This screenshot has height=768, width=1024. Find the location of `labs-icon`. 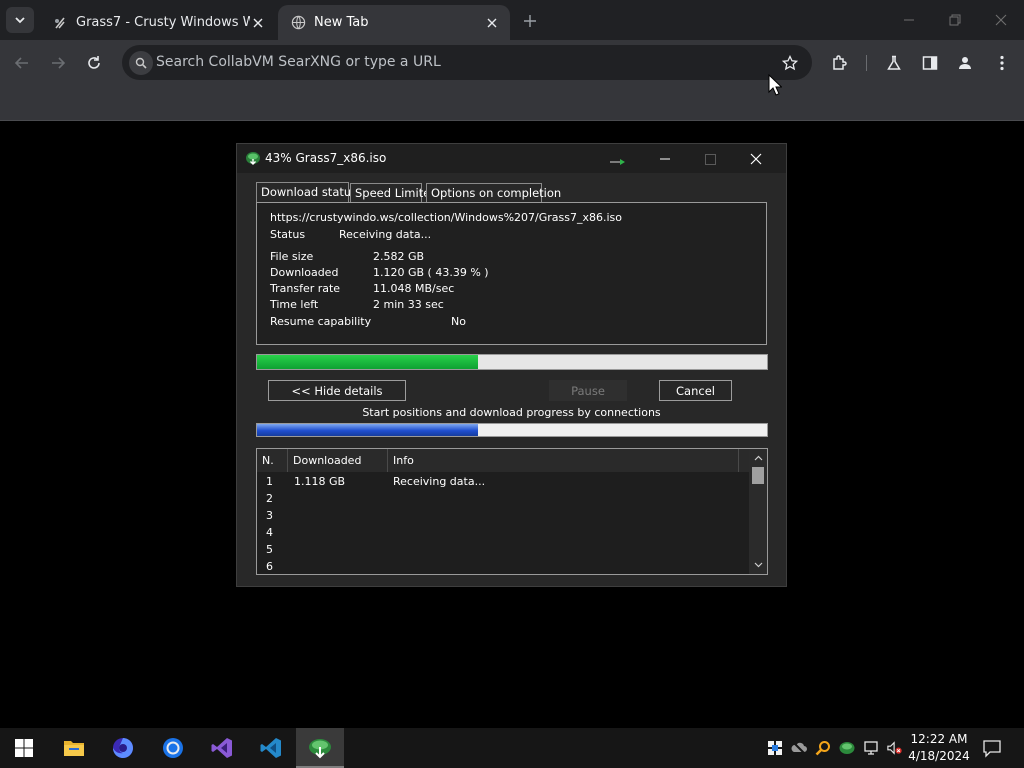

labs-icon is located at coordinates (894, 62).